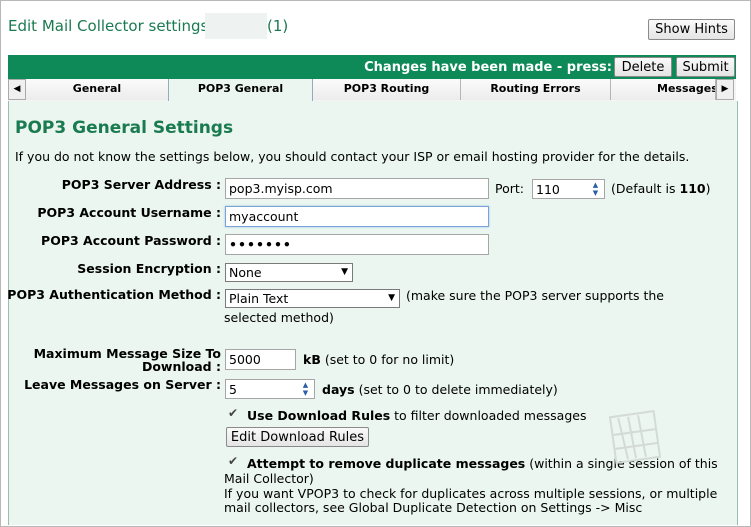 The width and height of the screenshot is (751, 527). Describe the element at coordinates (260, 359) in the screenshot. I see `max-size-input: 5000` at that location.